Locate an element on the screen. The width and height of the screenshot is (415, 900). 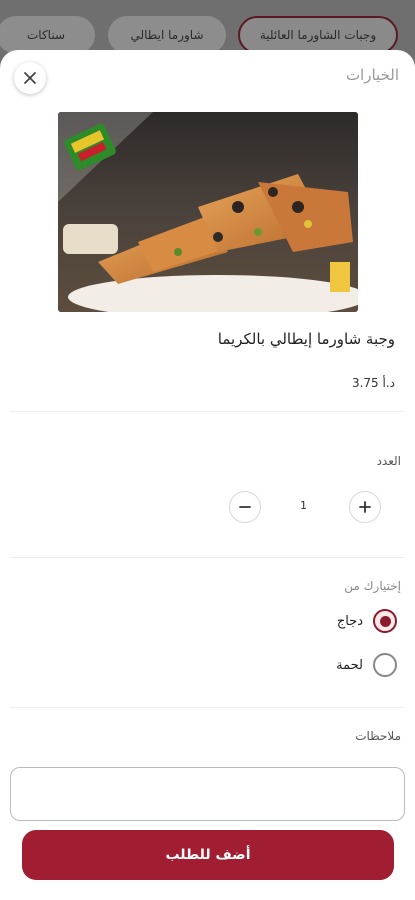
quantity-increase-button is located at coordinates (365, 507).